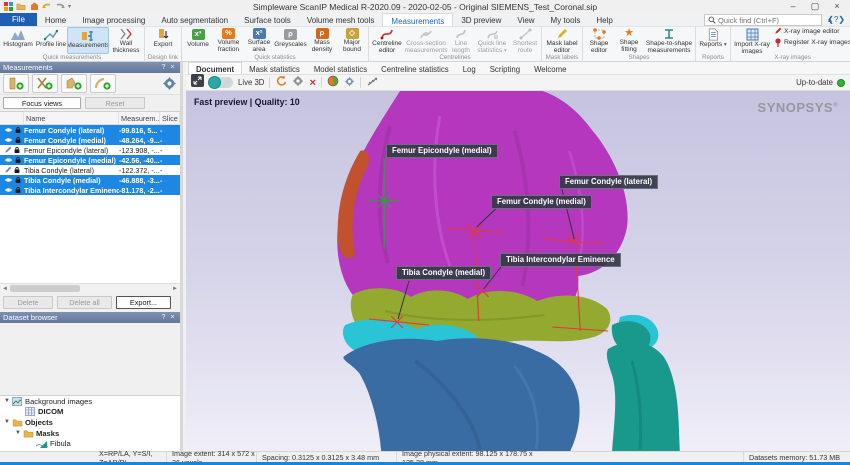 This screenshot has width=850, height=465. I want to click on centreline-editor-button: Centreline editor, so click(387, 40).